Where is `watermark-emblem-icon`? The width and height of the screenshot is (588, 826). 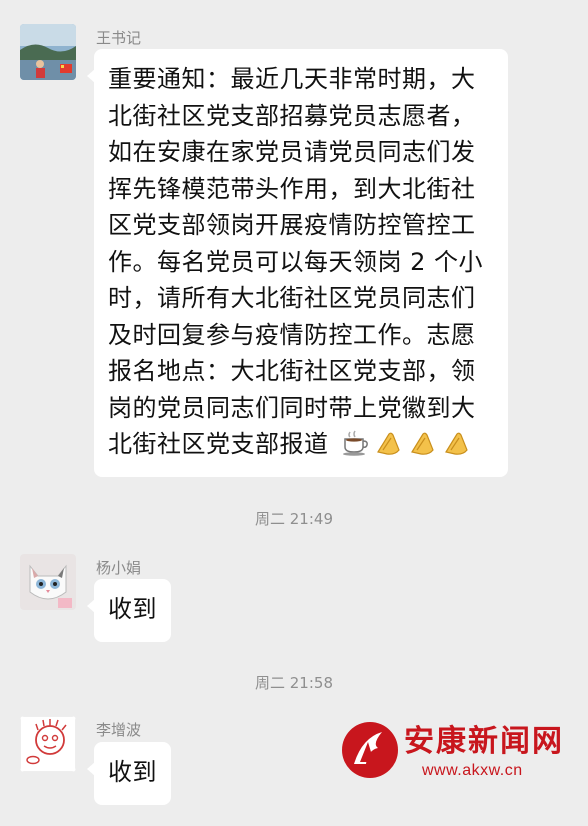 watermark-emblem-icon is located at coordinates (370, 750).